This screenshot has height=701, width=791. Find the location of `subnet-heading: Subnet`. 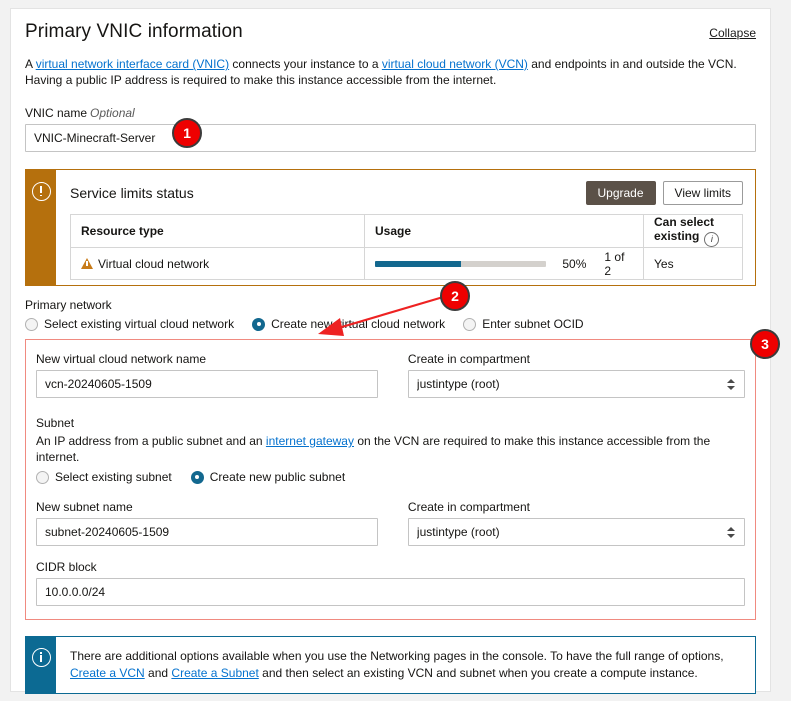

subnet-heading: Subnet is located at coordinates (55, 423).